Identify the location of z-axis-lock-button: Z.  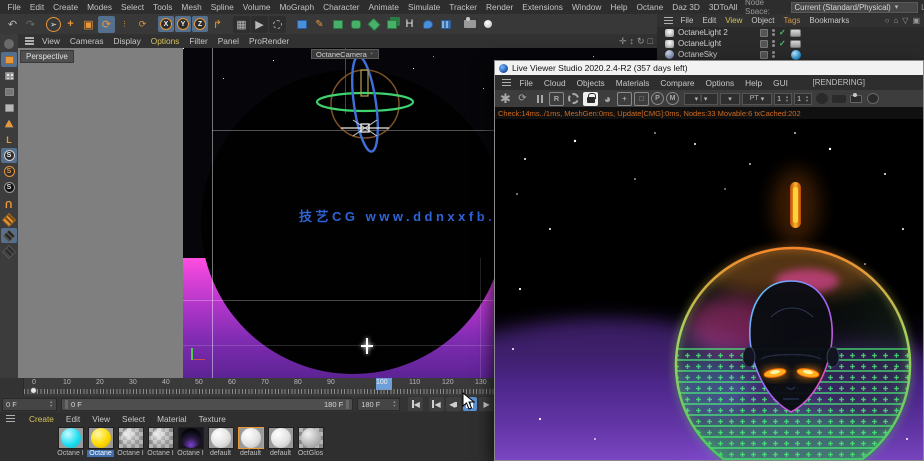
(200, 24).